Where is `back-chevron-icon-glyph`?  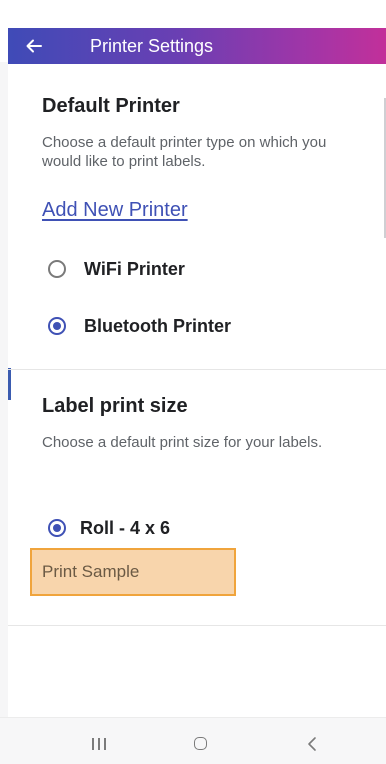 back-chevron-icon-glyph is located at coordinates (312, 744).